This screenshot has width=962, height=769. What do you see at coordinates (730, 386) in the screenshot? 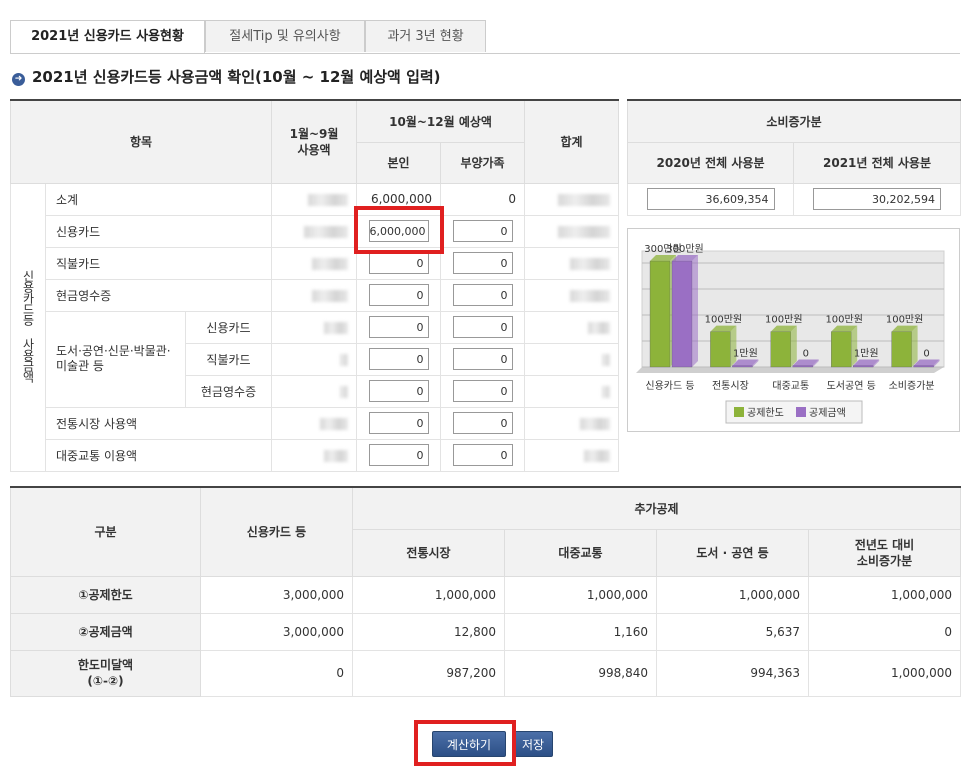
I see `chart-category-label: 전통시장` at bounding box center [730, 386].